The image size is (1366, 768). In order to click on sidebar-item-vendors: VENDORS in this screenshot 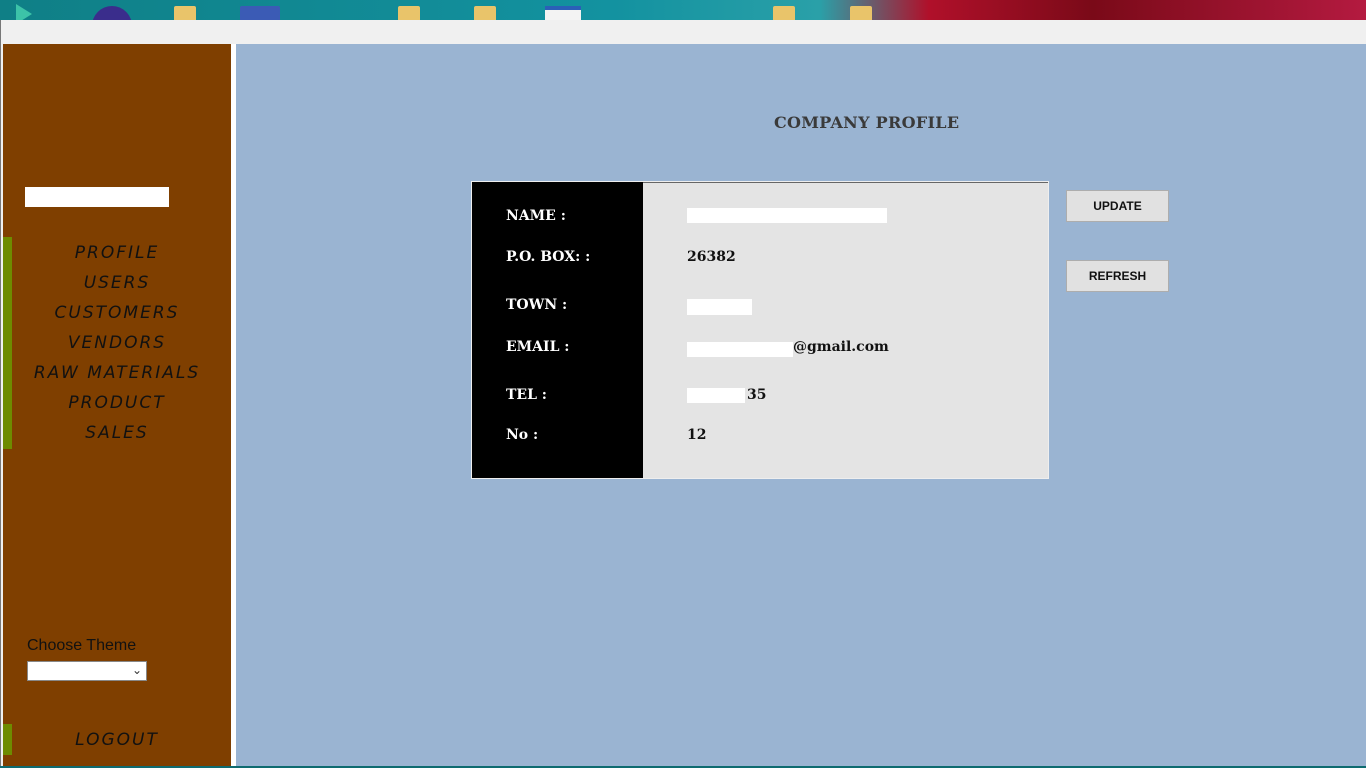, I will do `click(117, 343)`.